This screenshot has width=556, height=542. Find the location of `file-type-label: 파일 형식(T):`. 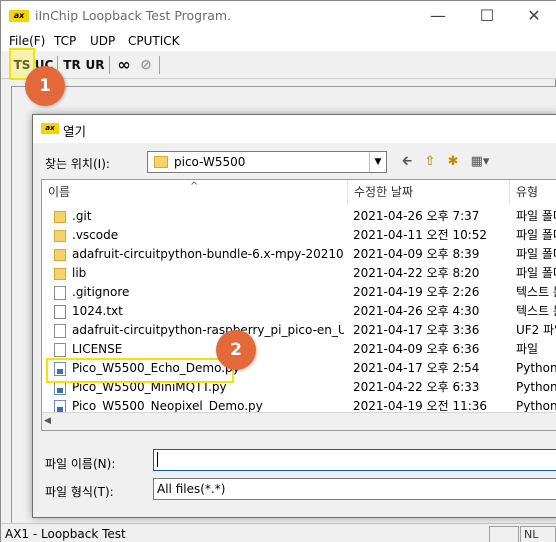

file-type-label: 파일 형식(T): is located at coordinates (79, 492).